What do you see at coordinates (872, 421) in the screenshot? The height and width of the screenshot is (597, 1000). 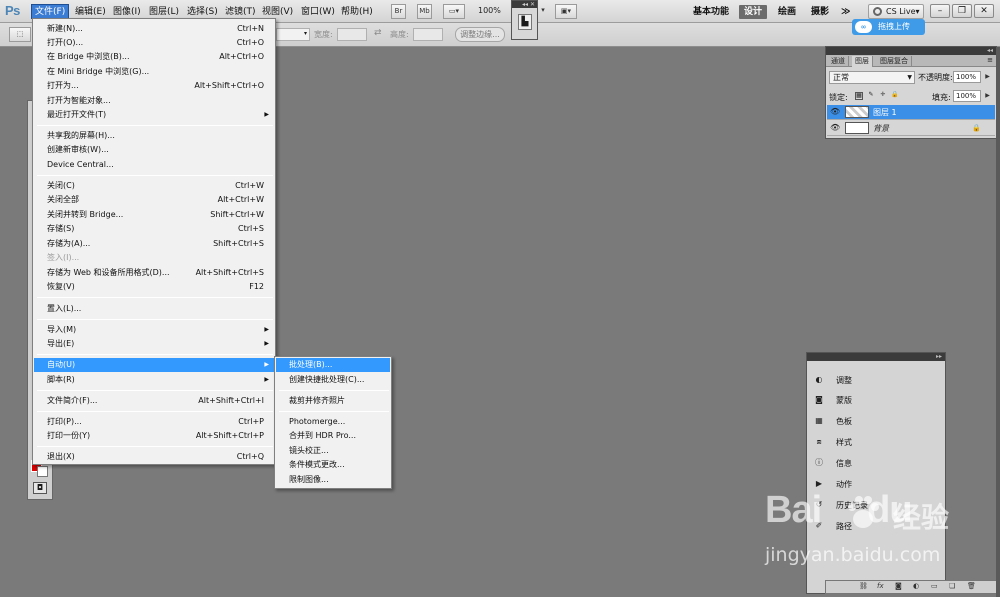 I see `dock-swatches: ▦ 色板` at bounding box center [872, 421].